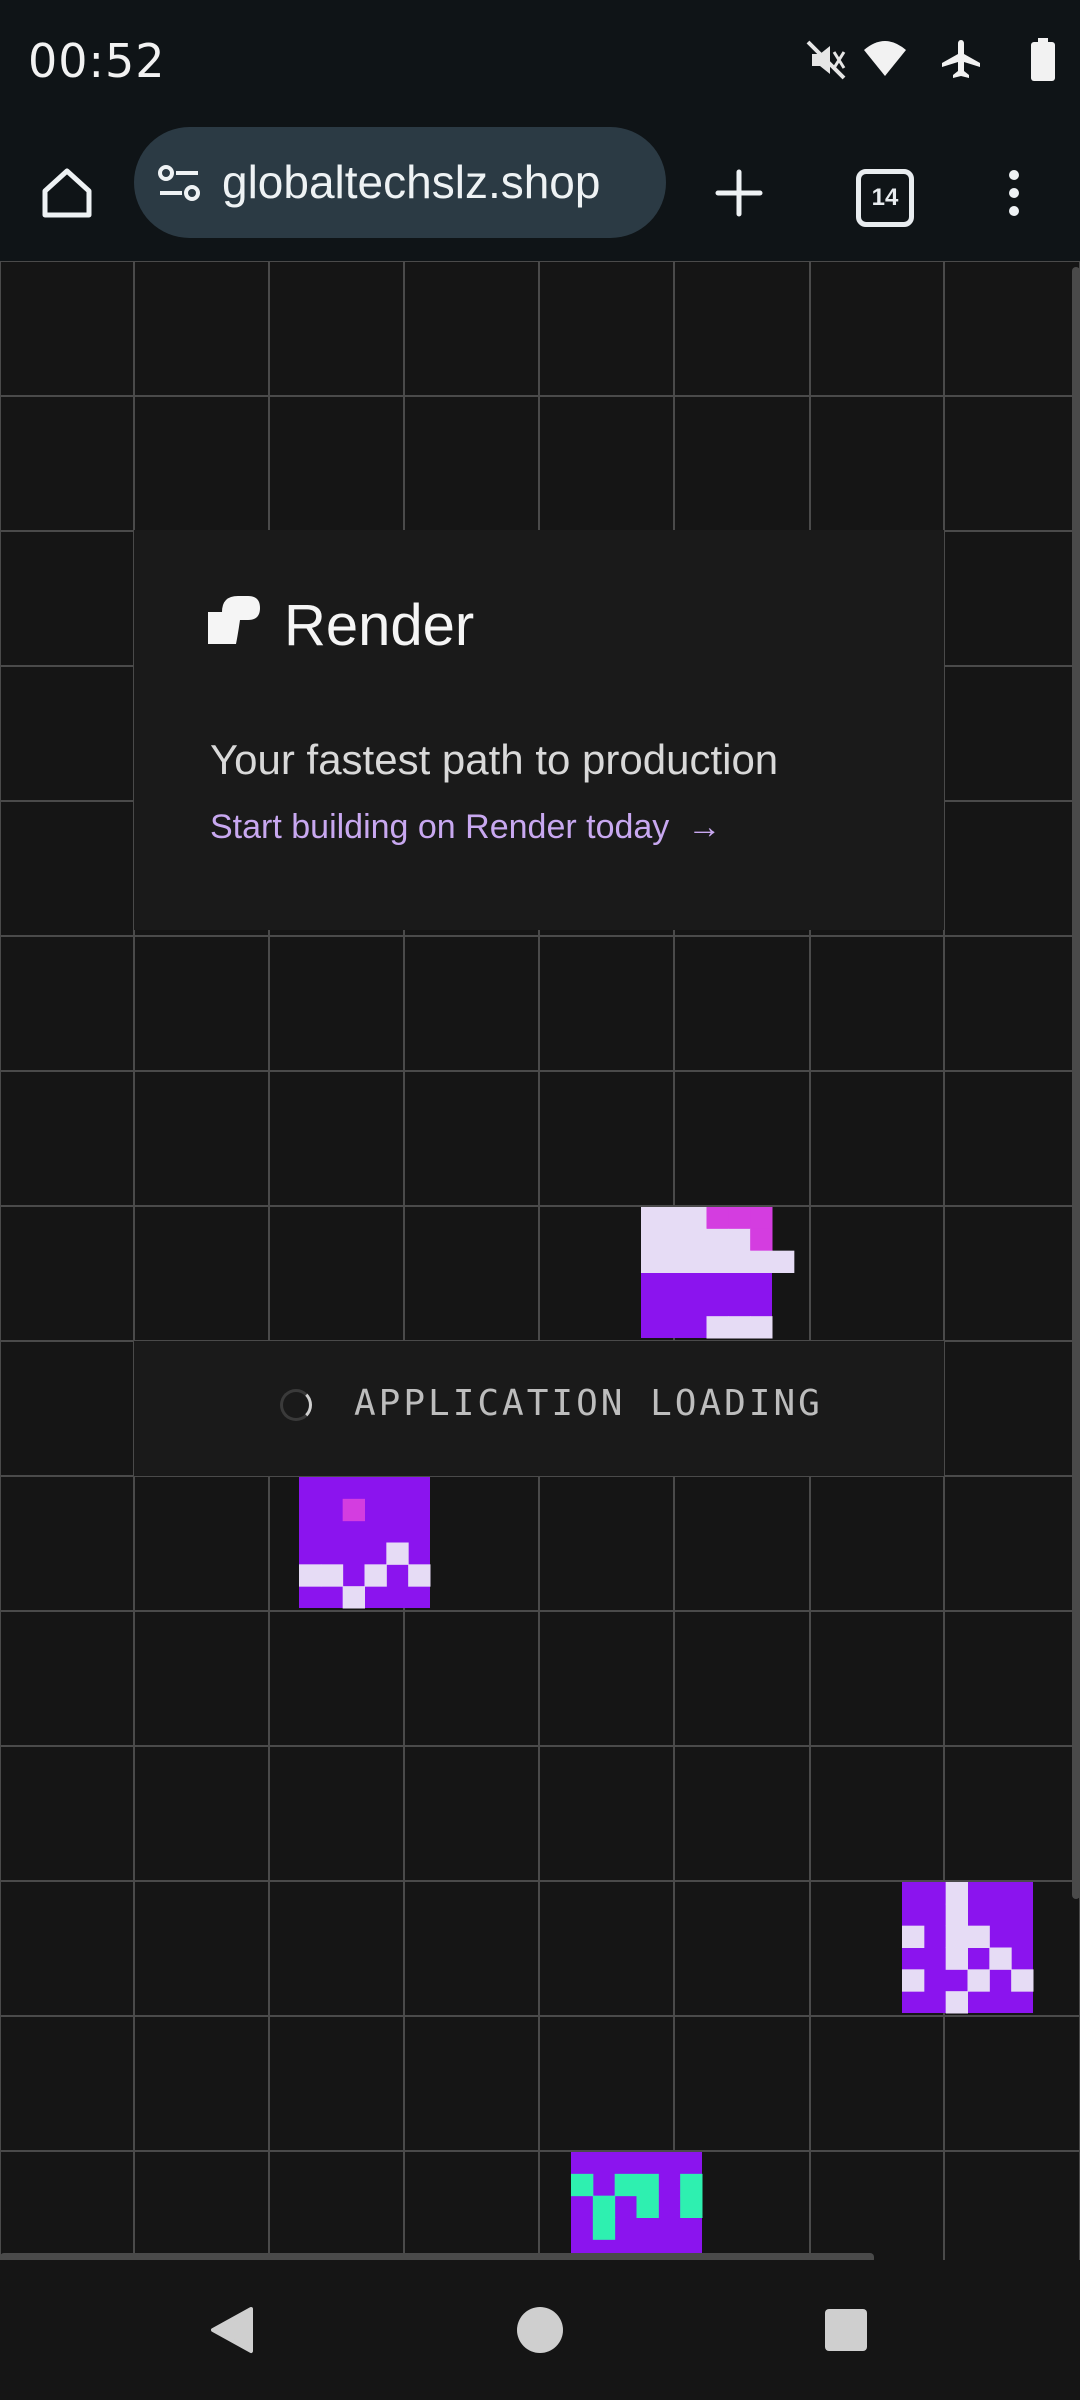 This screenshot has height=2400, width=1080. Describe the element at coordinates (1043, 59) in the screenshot. I see `battery-icon` at that location.